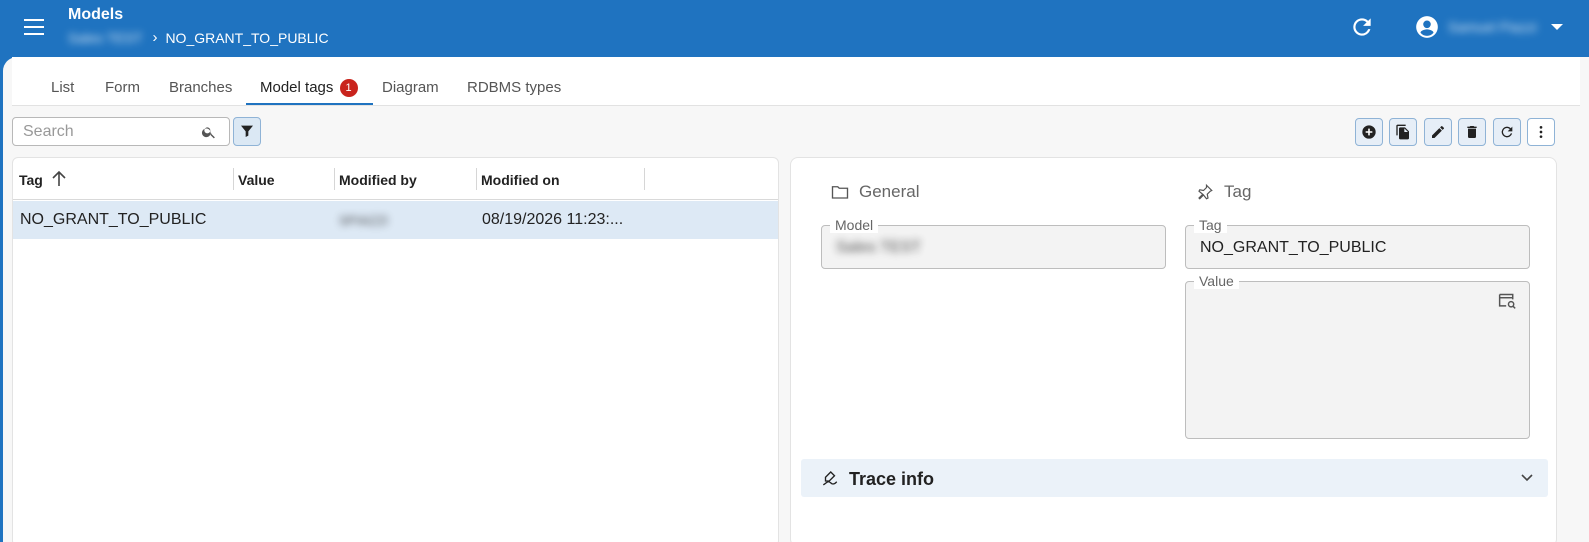 Image resolution: width=1589 pixels, height=542 pixels. Describe the element at coordinates (993, 243) in the screenshot. I see `model-field: Model Sales TEST` at that location.